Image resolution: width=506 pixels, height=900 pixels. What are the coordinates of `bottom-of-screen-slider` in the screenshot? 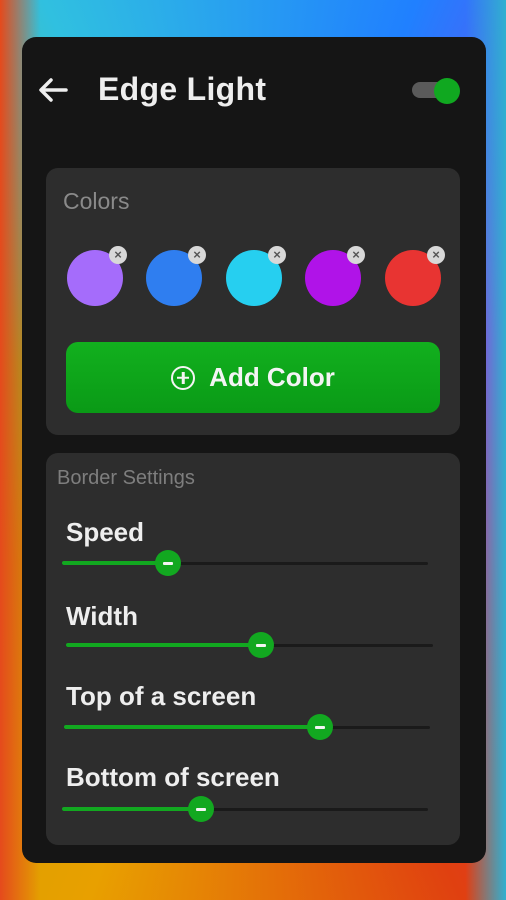 It's located at (245, 810).